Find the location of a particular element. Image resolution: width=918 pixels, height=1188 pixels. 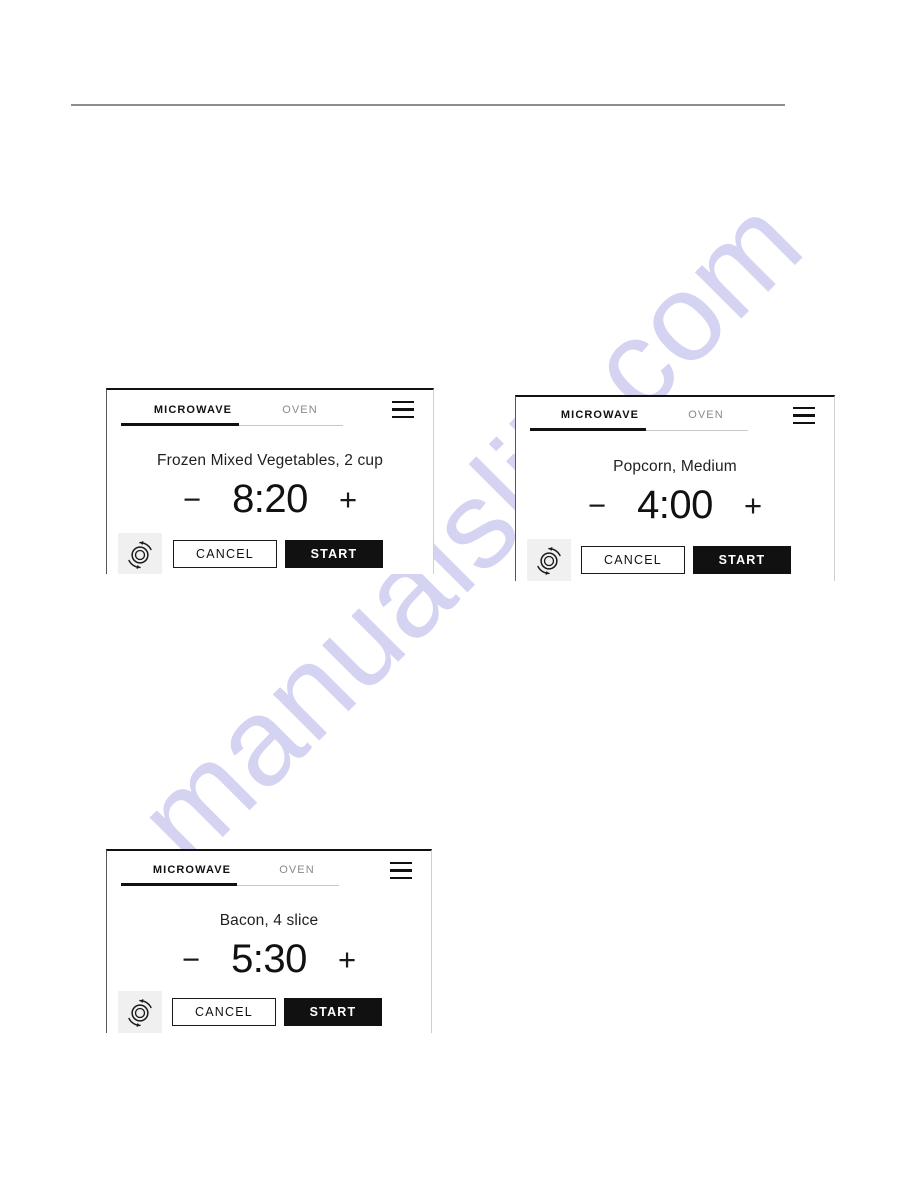

timer-row: − 8:20 + is located at coordinates (270, 499).